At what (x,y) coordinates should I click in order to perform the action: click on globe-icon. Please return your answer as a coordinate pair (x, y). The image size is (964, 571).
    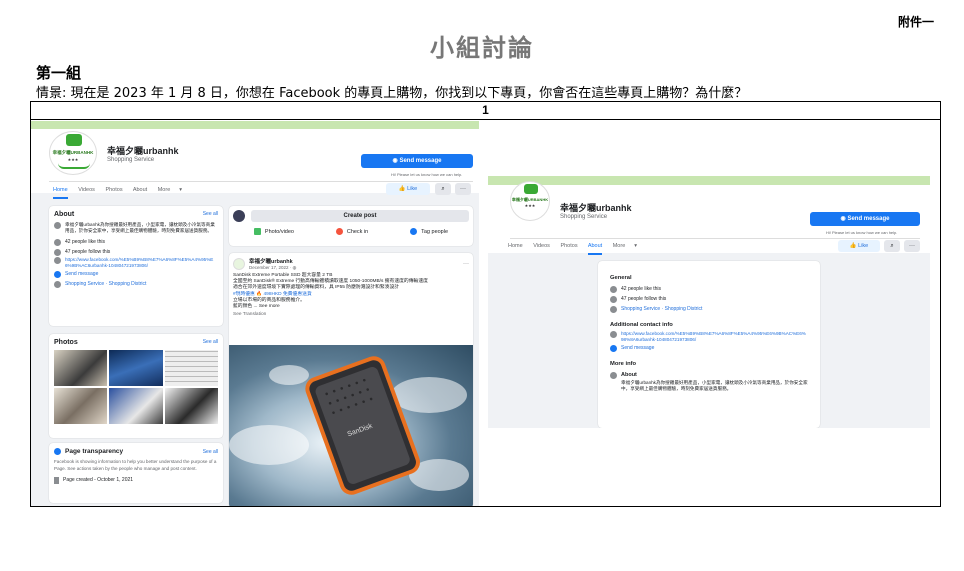
    Looking at the image, I should click on (57, 260).